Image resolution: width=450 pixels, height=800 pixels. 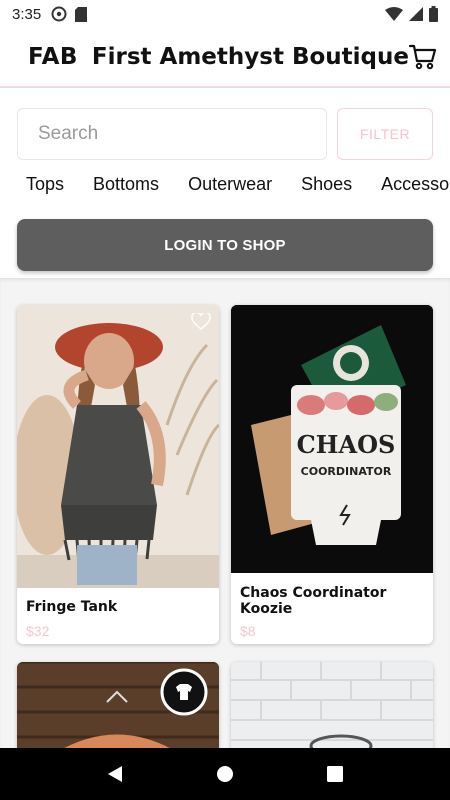 I want to click on app-header: FAB First Amethyst Boutique, so click(x=225, y=58).